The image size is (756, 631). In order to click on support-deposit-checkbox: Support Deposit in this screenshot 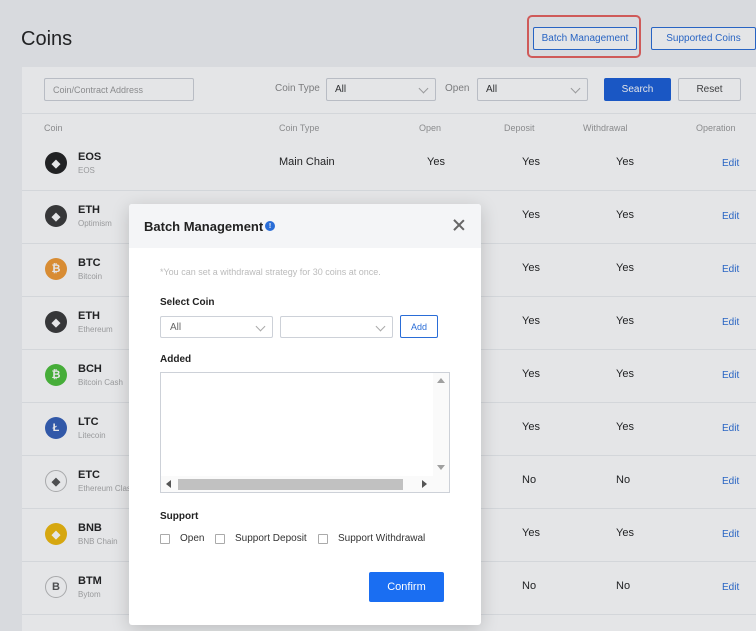, I will do `click(261, 538)`.